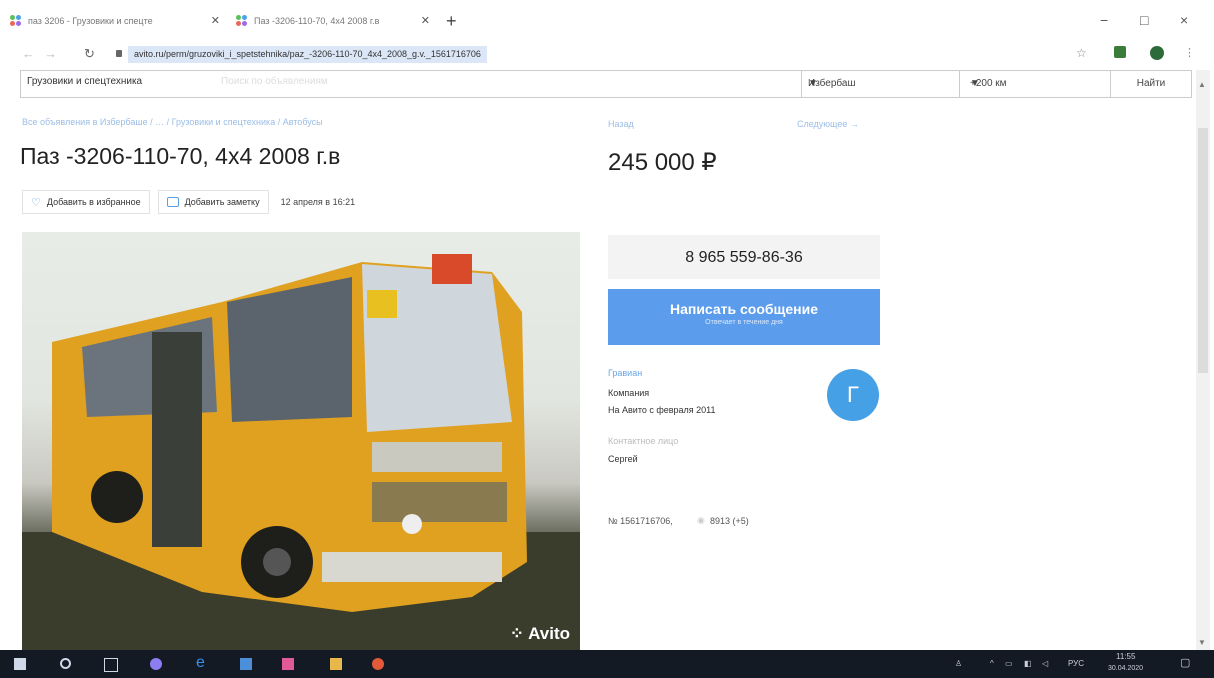 The height and width of the screenshot is (678, 1214). Describe the element at coordinates (744, 322) in the screenshot. I see `response-time: Отвечает в течение дня` at that location.